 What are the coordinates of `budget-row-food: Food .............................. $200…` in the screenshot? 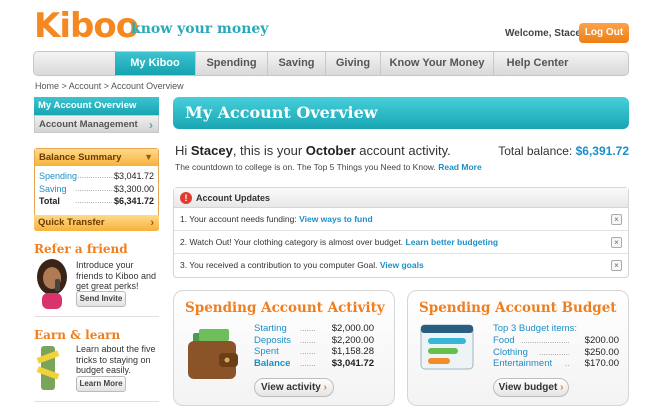 It's located at (556, 341).